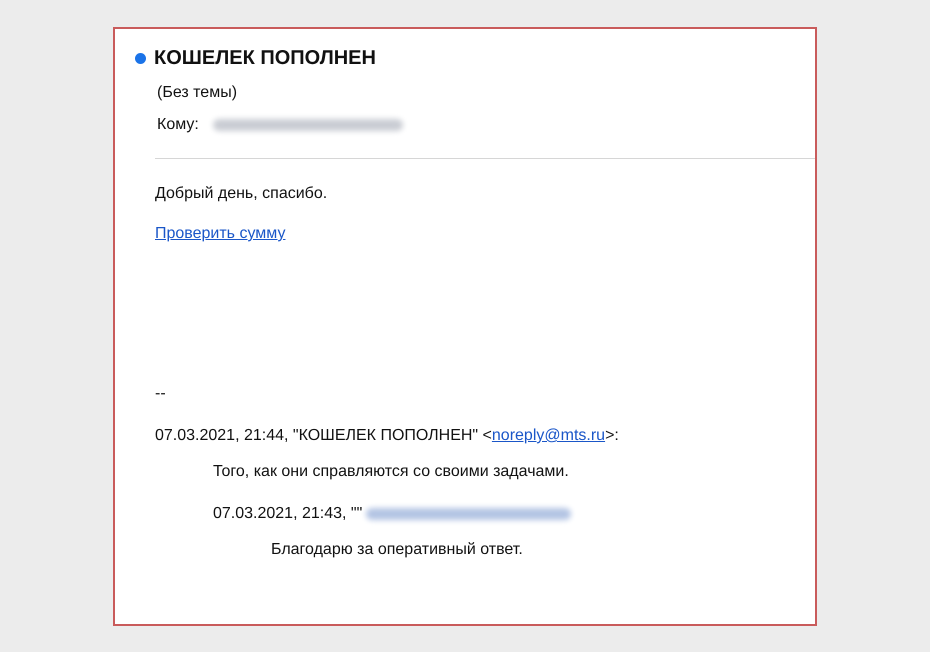 Image resolution: width=930 pixels, height=652 pixels. I want to click on sender-name: КОШЕЛЕК ПОПОЛНЕН, so click(265, 58).